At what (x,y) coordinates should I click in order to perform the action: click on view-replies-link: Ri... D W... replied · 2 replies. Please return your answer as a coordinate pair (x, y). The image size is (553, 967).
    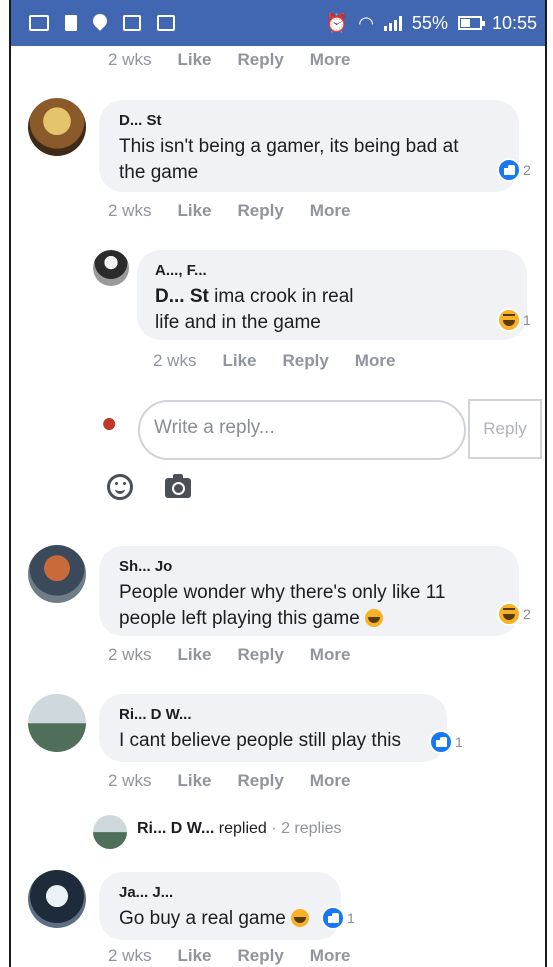
    Looking at the image, I should click on (239, 829).